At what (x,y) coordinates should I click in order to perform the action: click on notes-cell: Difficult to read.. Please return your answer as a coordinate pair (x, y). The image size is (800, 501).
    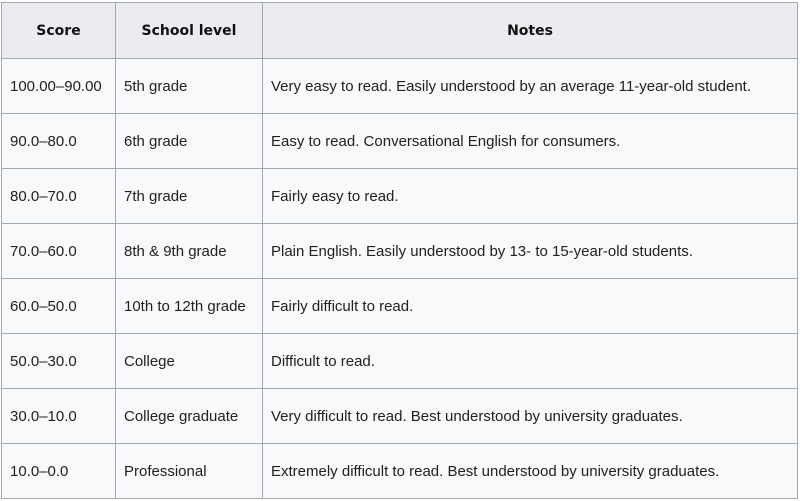
    Looking at the image, I should click on (530, 361).